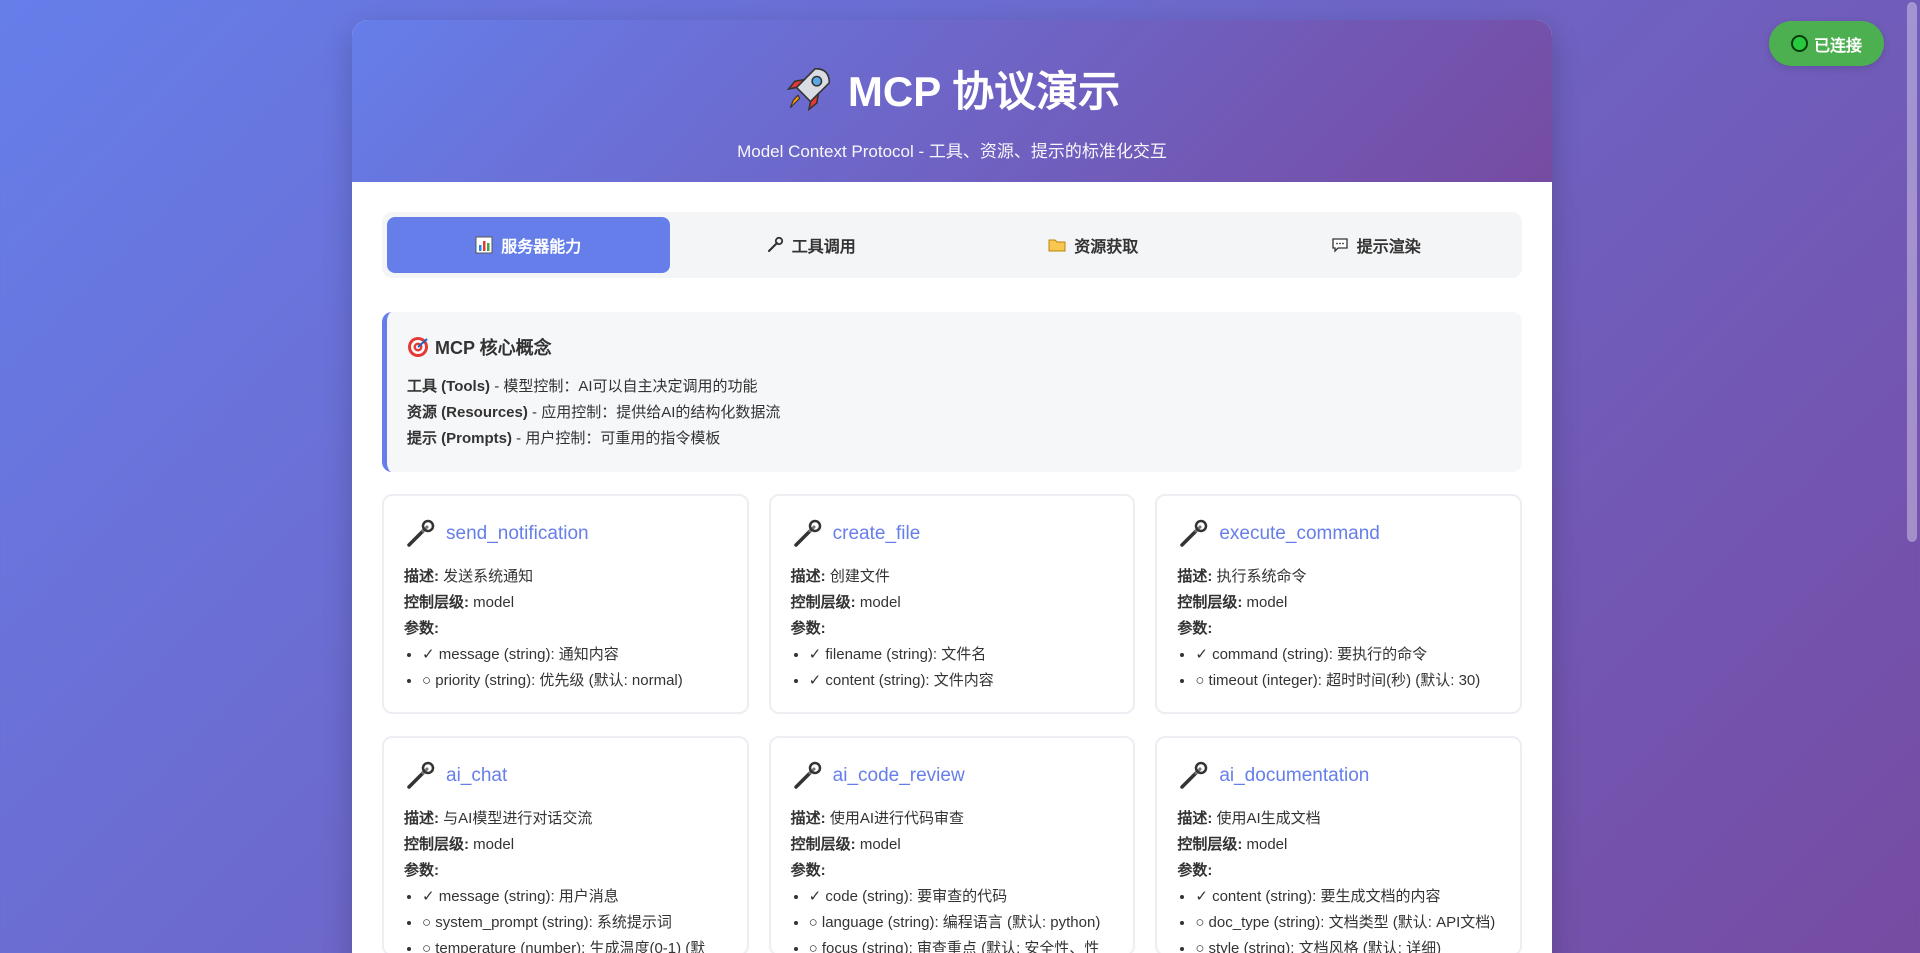 This screenshot has height=953, width=1920. What do you see at coordinates (488, 576) in the screenshot?
I see `tool-description: 发送系统通知` at bounding box center [488, 576].